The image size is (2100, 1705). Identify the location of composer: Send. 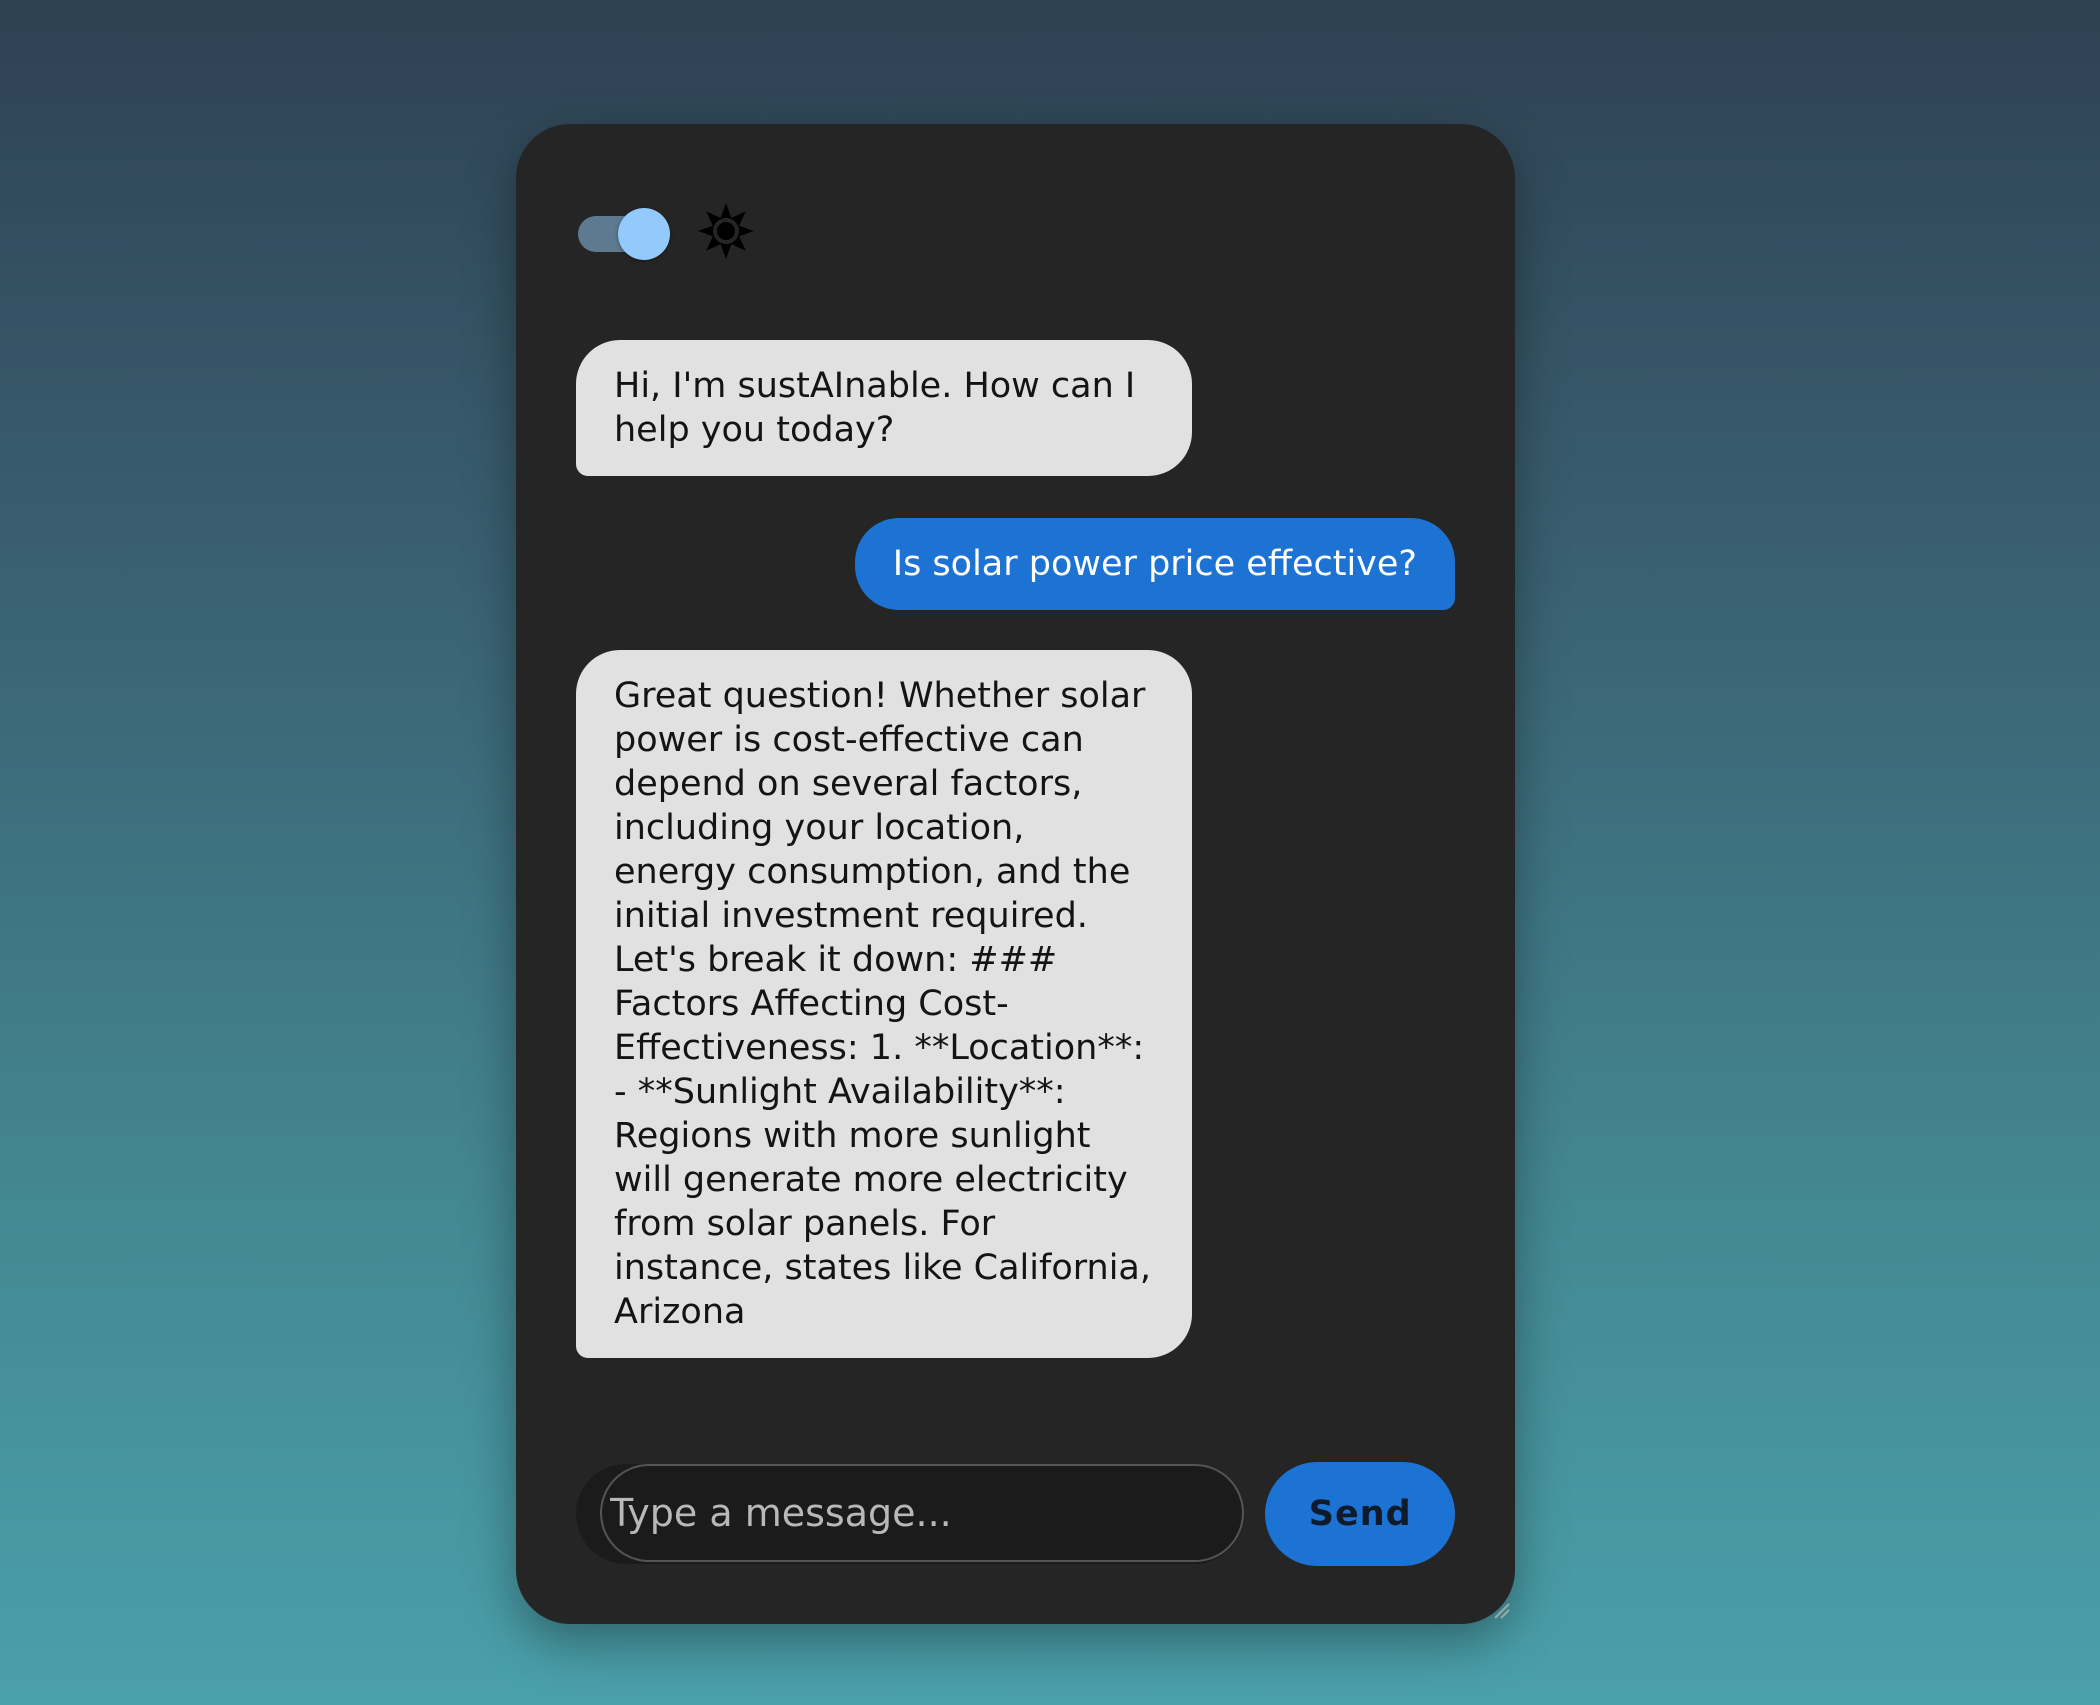
(1015, 1514).